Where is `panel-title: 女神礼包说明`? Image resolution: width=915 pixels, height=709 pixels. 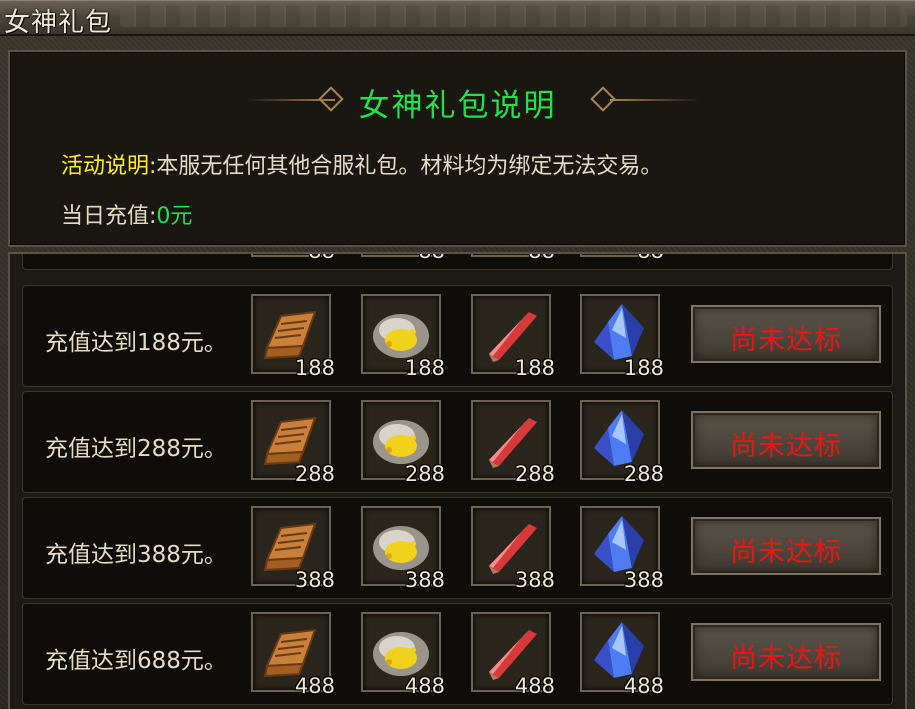
panel-title: 女神礼包说明 is located at coordinates (457, 106).